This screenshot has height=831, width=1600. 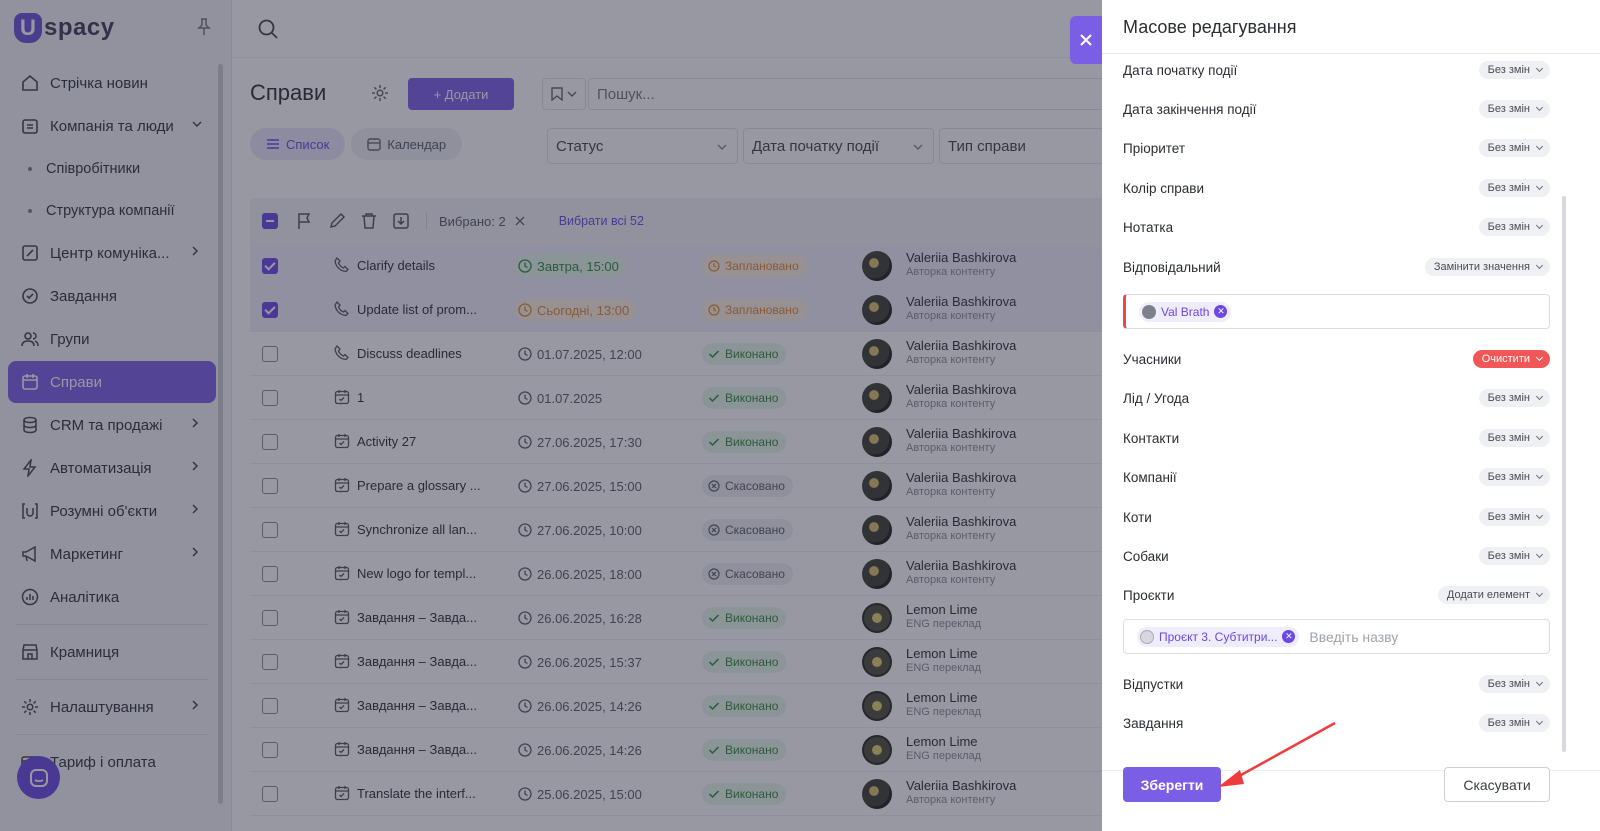 What do you see at coordinates (1336, 517) in the screenshot?
I see `field-cats: Коти Без змін` at bounding box center [1336, 517].